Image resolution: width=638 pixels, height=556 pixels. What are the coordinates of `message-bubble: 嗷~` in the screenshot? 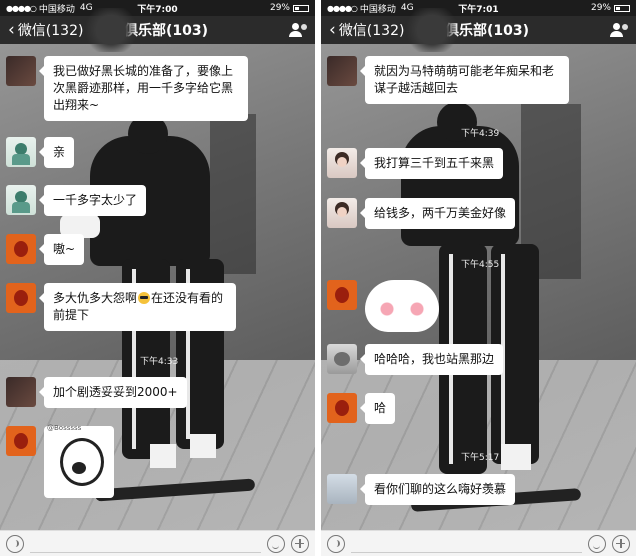 It's located at (61, 249).